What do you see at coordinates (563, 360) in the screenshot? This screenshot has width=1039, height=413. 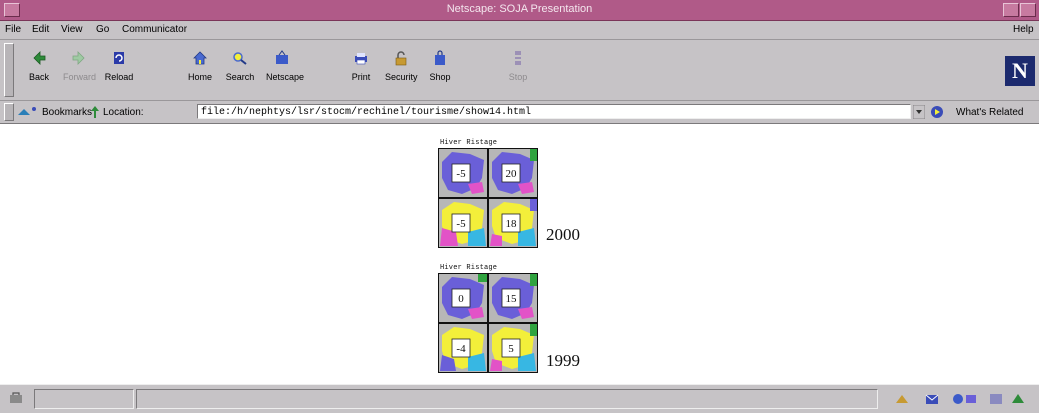 I see `year-label: 1999` at bounding box center [563, 360].